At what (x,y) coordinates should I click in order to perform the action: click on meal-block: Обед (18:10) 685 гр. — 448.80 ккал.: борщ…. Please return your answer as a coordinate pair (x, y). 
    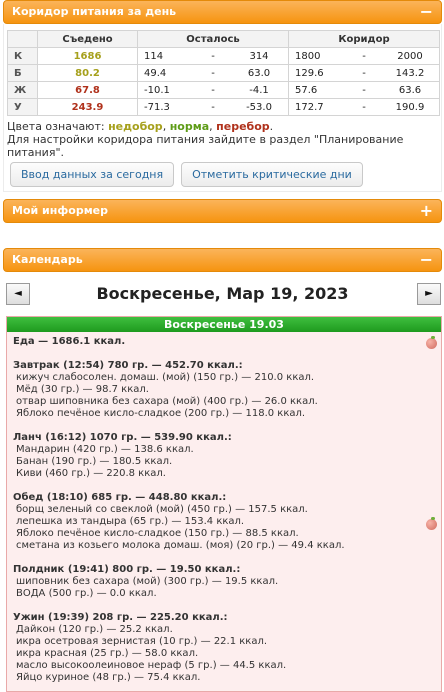
    Looking at the image, I should click on (224, 522).